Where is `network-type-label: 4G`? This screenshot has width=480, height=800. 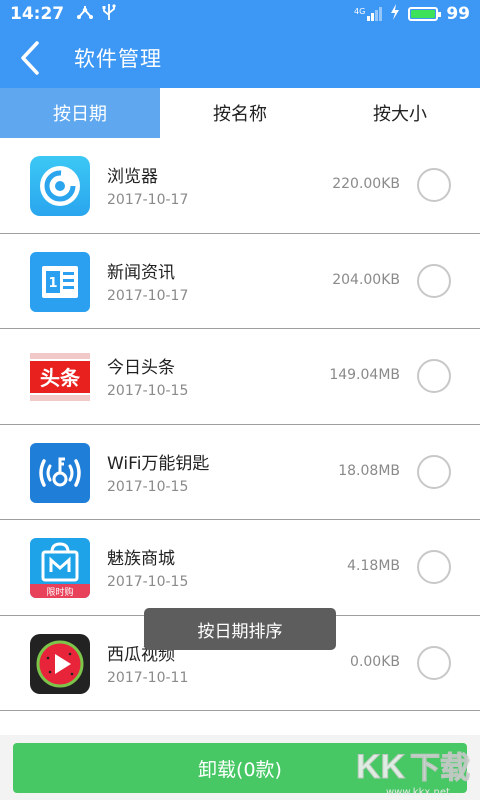 network-type-label: 4G is located at coordinates (360, 11).